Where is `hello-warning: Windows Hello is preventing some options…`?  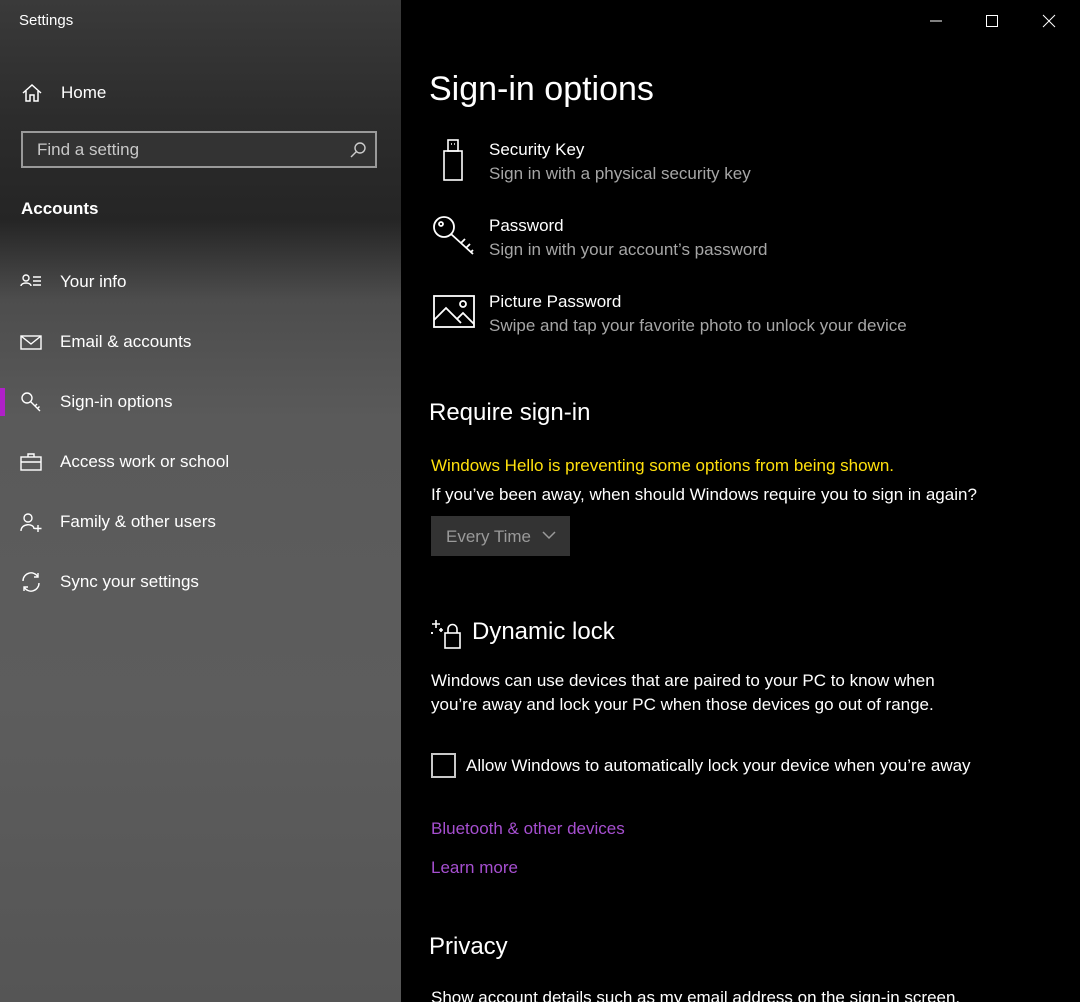
hello-warning: Windows Hello is preventing some options… is located at coordinates (663, 465).